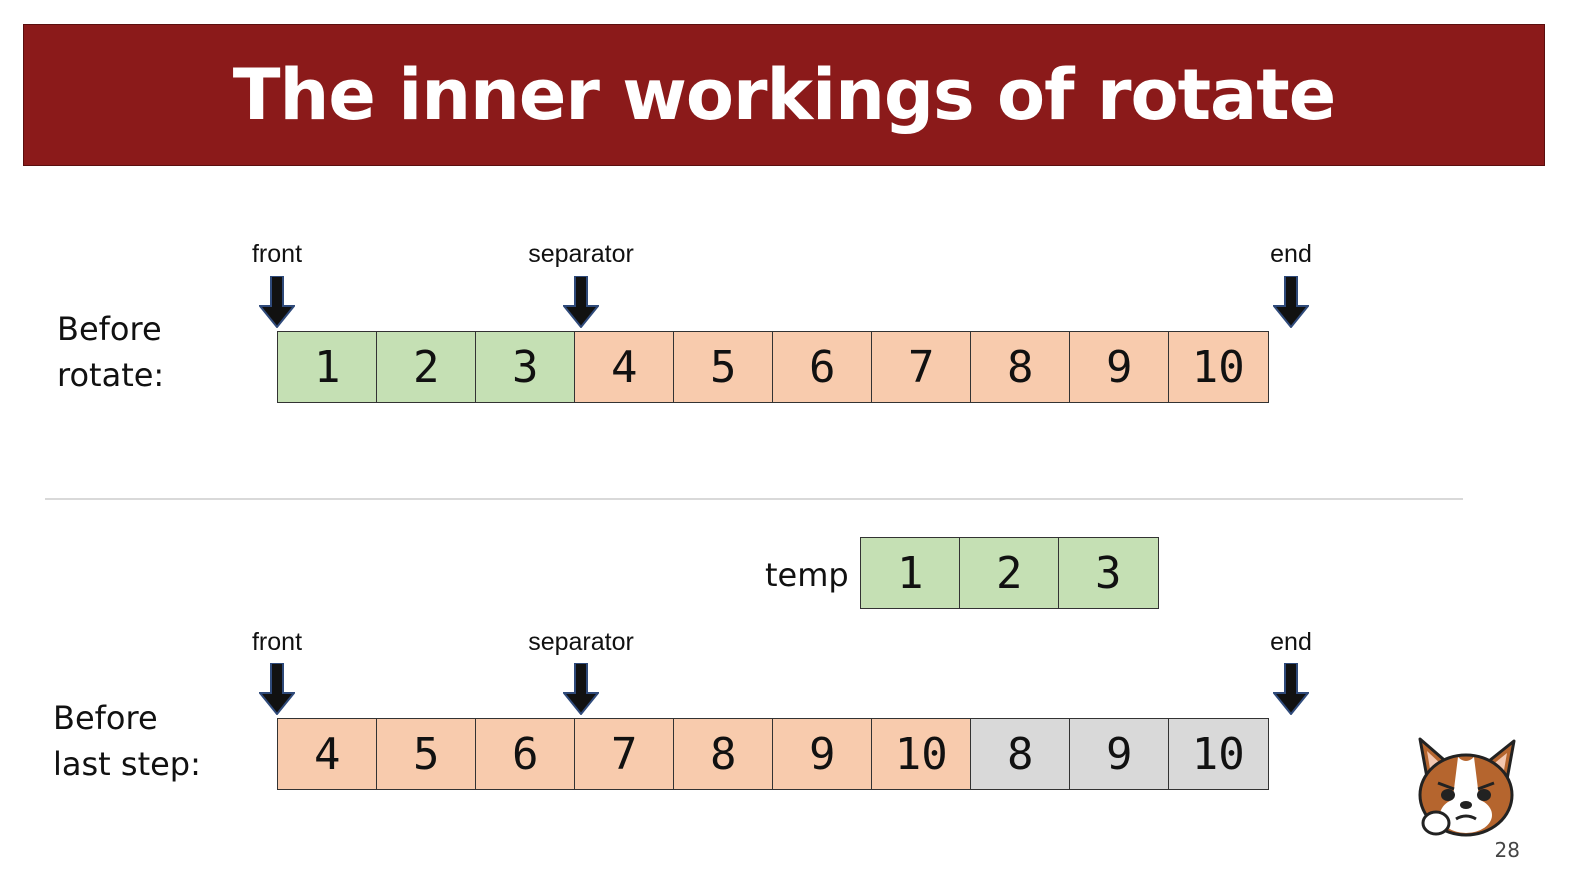 The image size is (1583, 890). I want to click on corgi-mascot-icon, so click(1467, 787).